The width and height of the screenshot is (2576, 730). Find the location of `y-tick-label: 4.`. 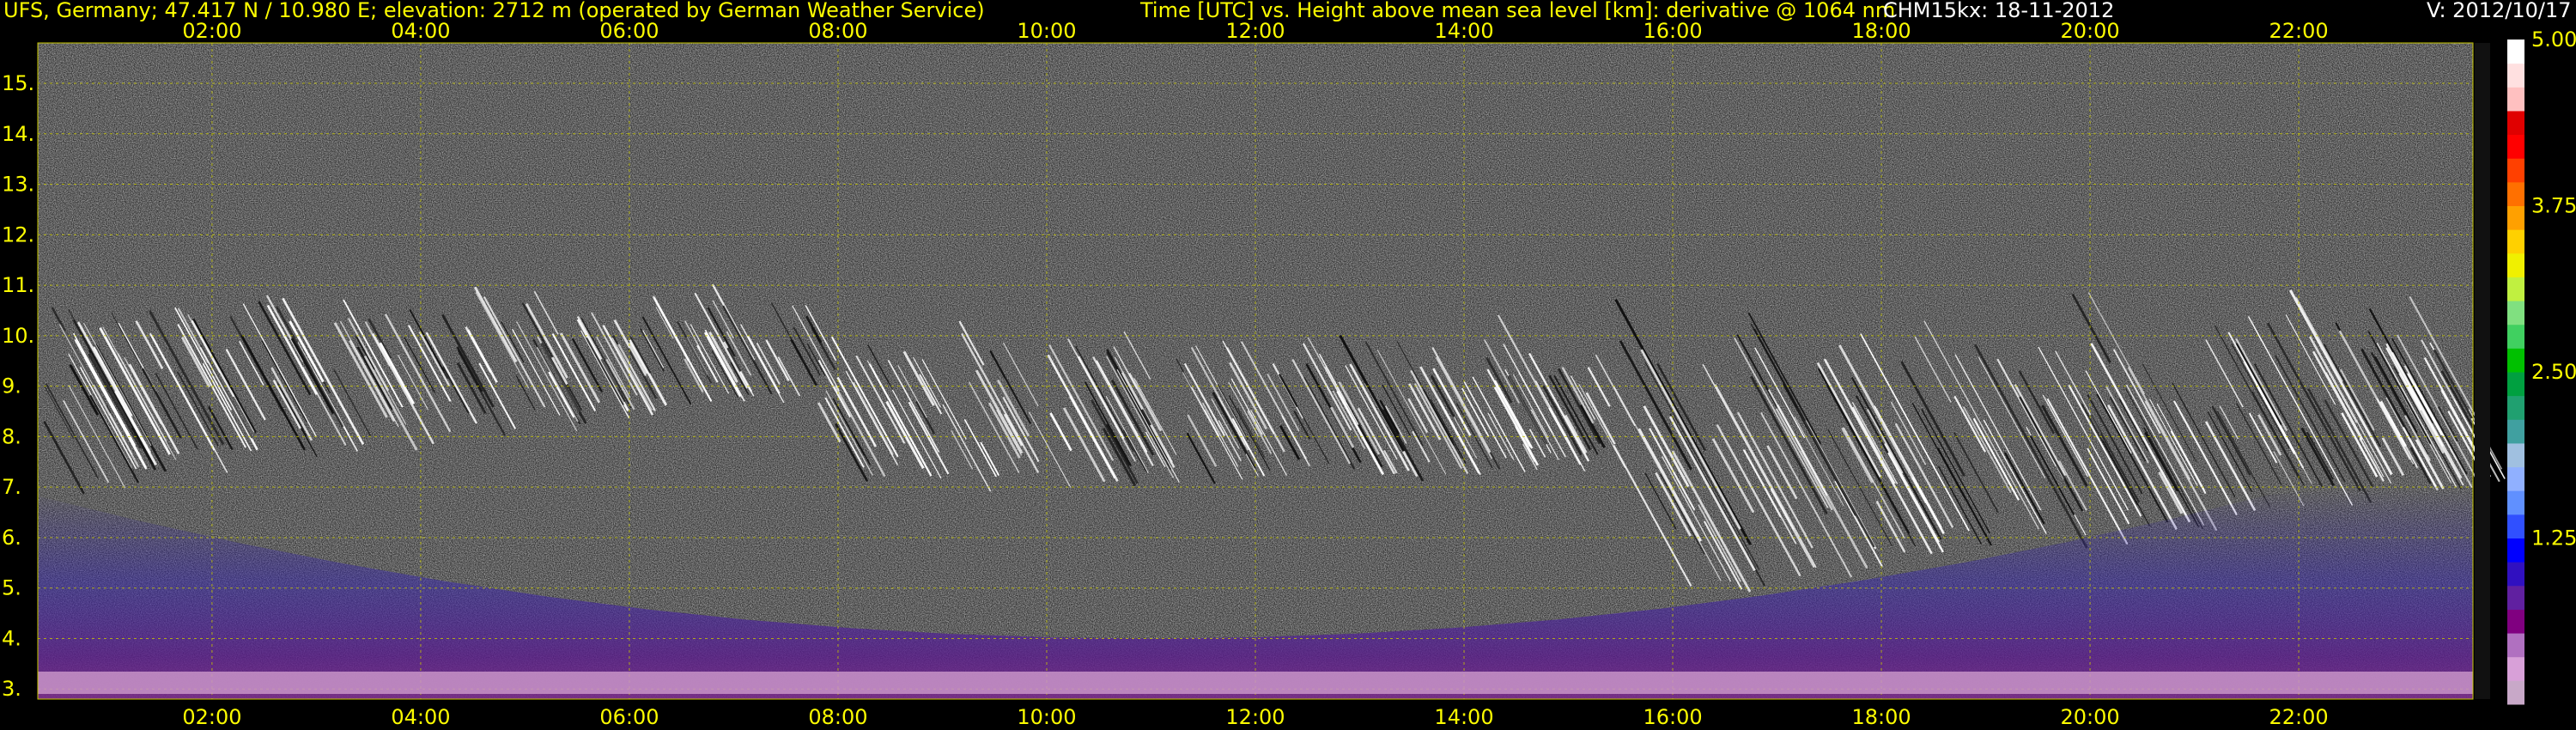

y-tick-label: 4. is located at coordinates (11, 638).